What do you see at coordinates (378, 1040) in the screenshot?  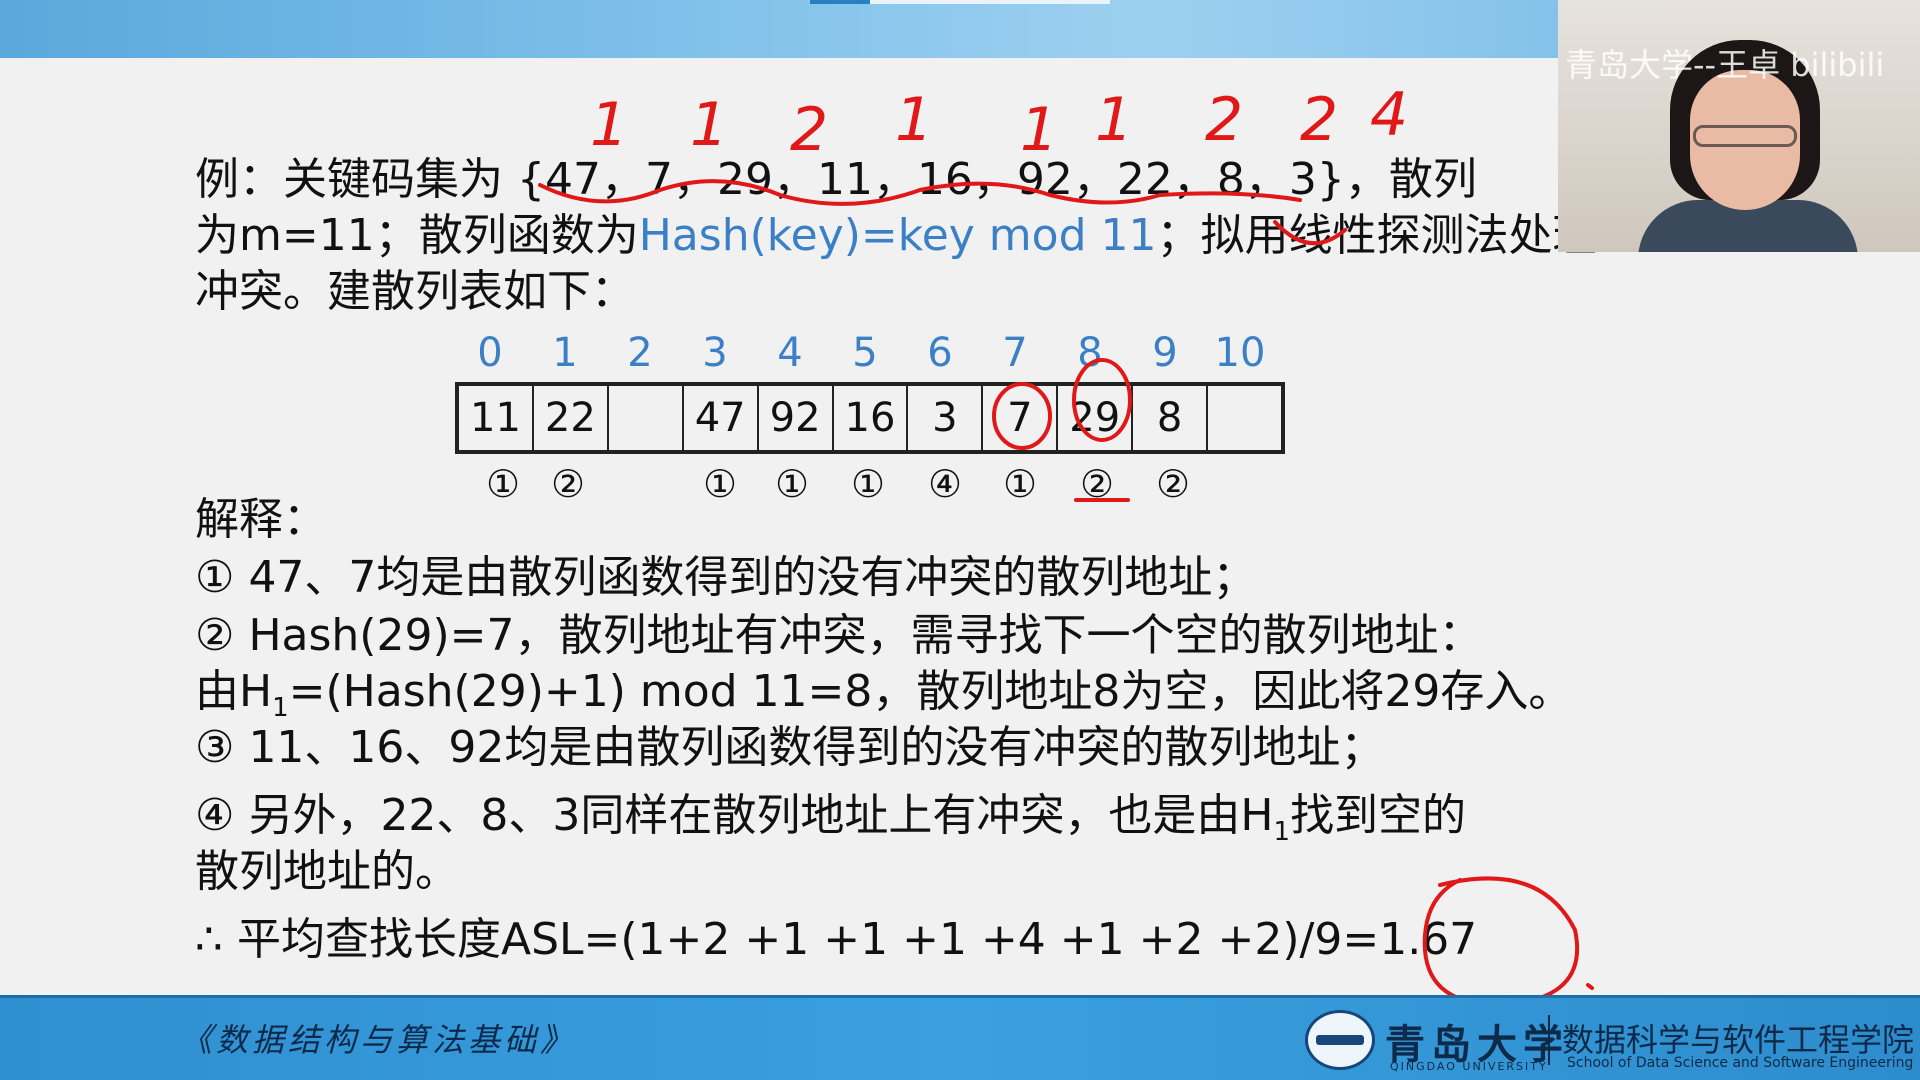 I see `course-title: 《数据结构与算法基础》` at bounding box center [378, 1040].